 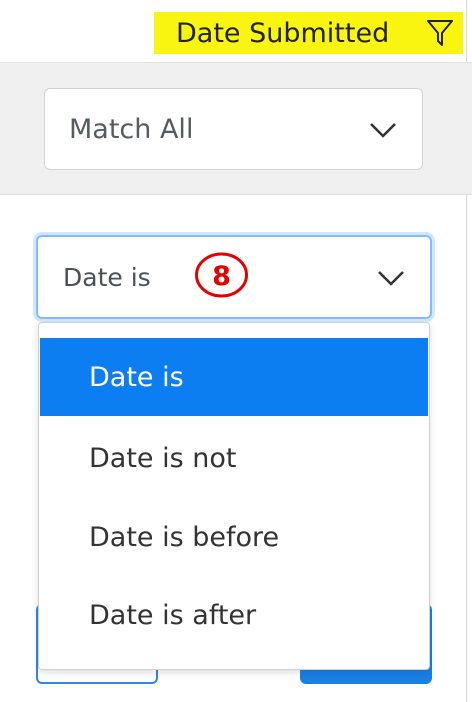 I want to click on option-date-is: Date is, so click(x=234, y=377).